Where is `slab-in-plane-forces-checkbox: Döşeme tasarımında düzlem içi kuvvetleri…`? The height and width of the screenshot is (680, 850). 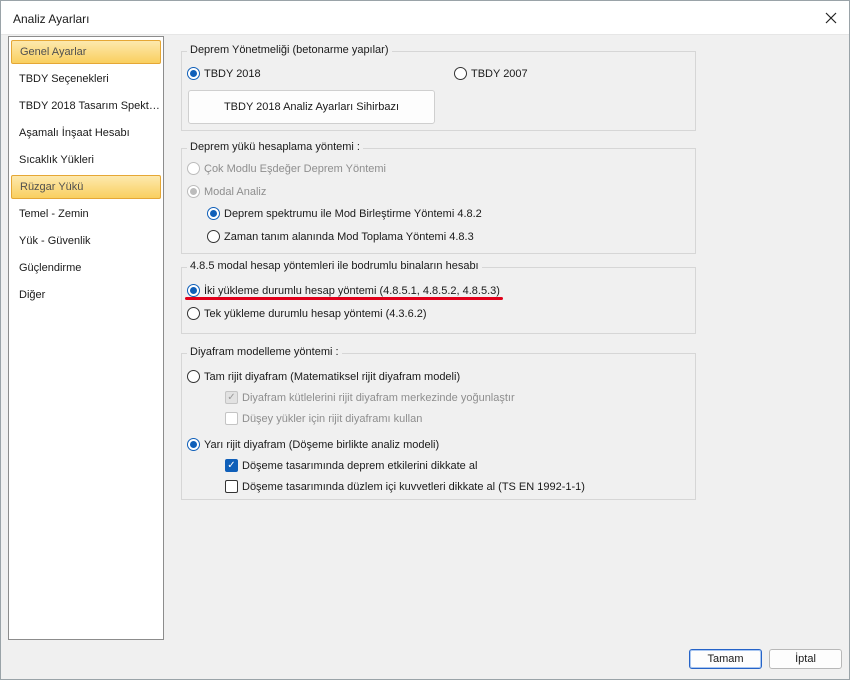
slab-in-plane-forces-checkbox: Döşeme tasarımında düzlem içi kuvvetleri… is located at coordinates (405, 486).